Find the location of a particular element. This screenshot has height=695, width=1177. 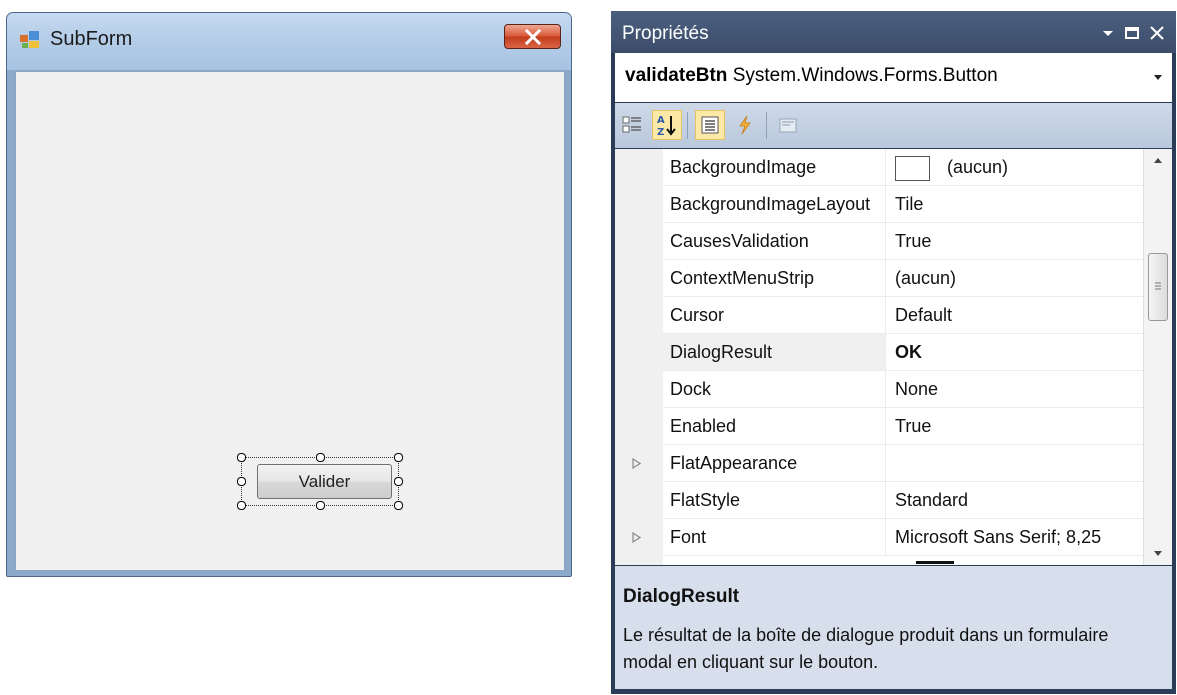

property-value: Standard is located at coordinates (1015, 500).